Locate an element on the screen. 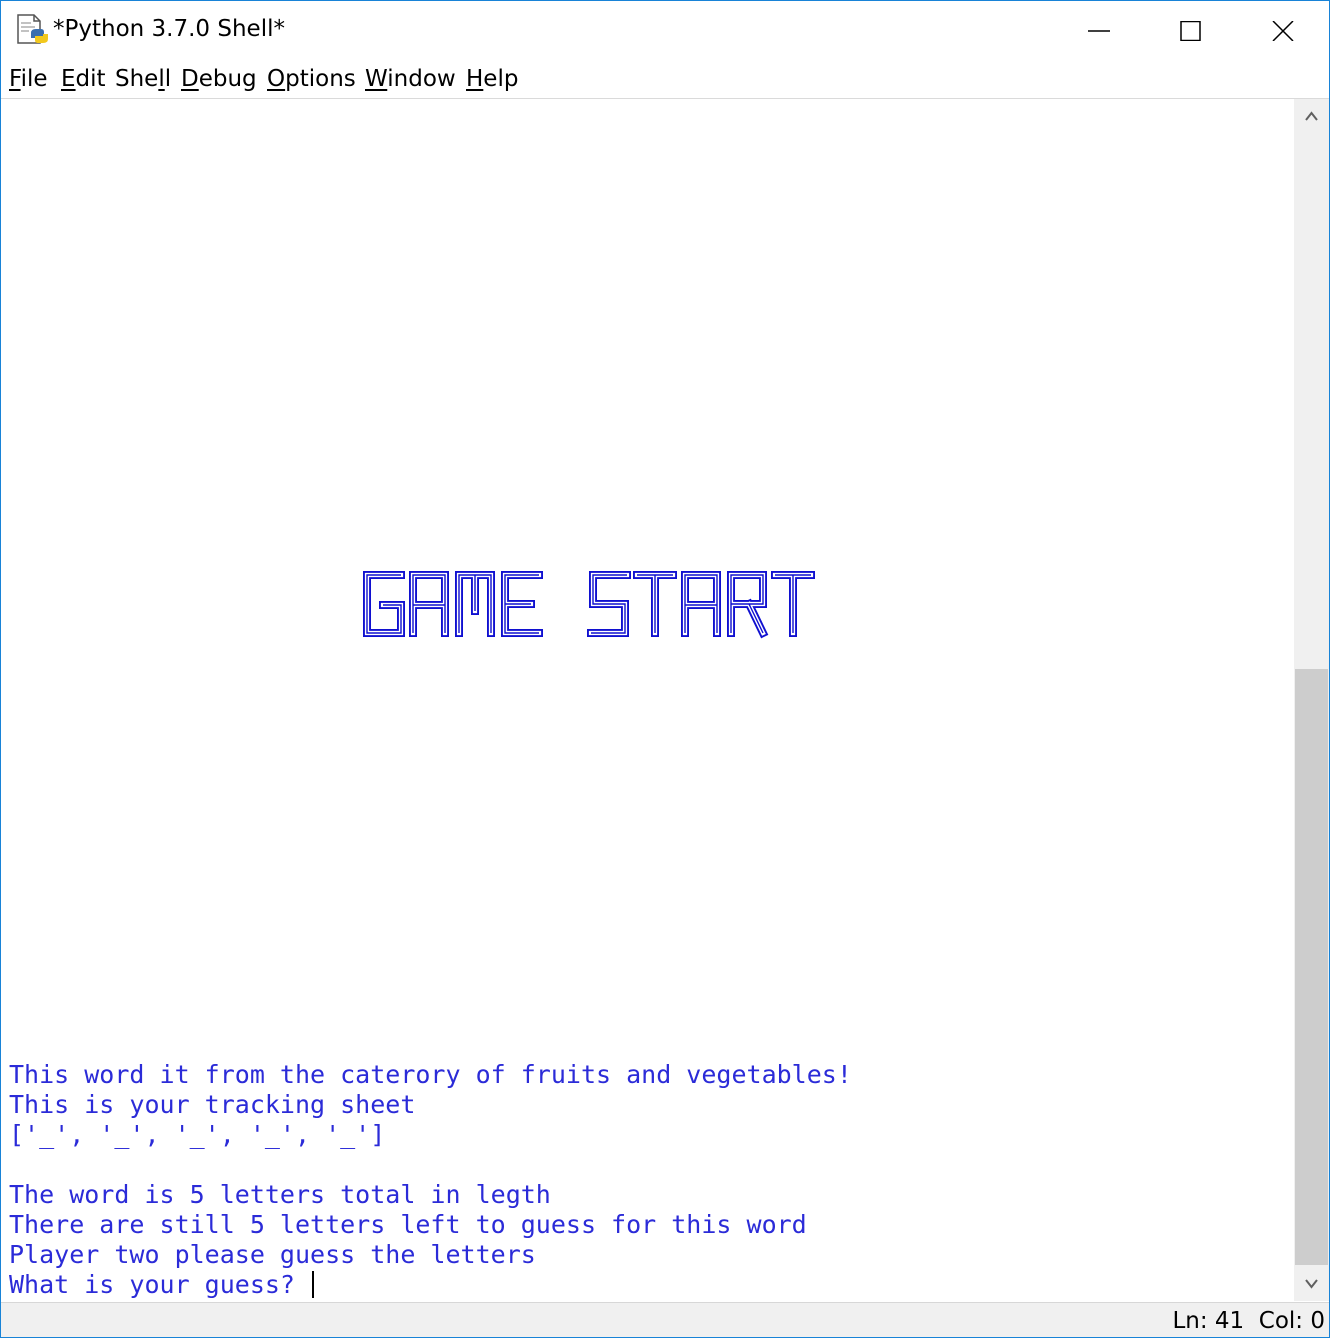 Image resolution: width=1330 pixels, height=1338 pixels. scroll-down-button is located at coordinates (1311, 1284).